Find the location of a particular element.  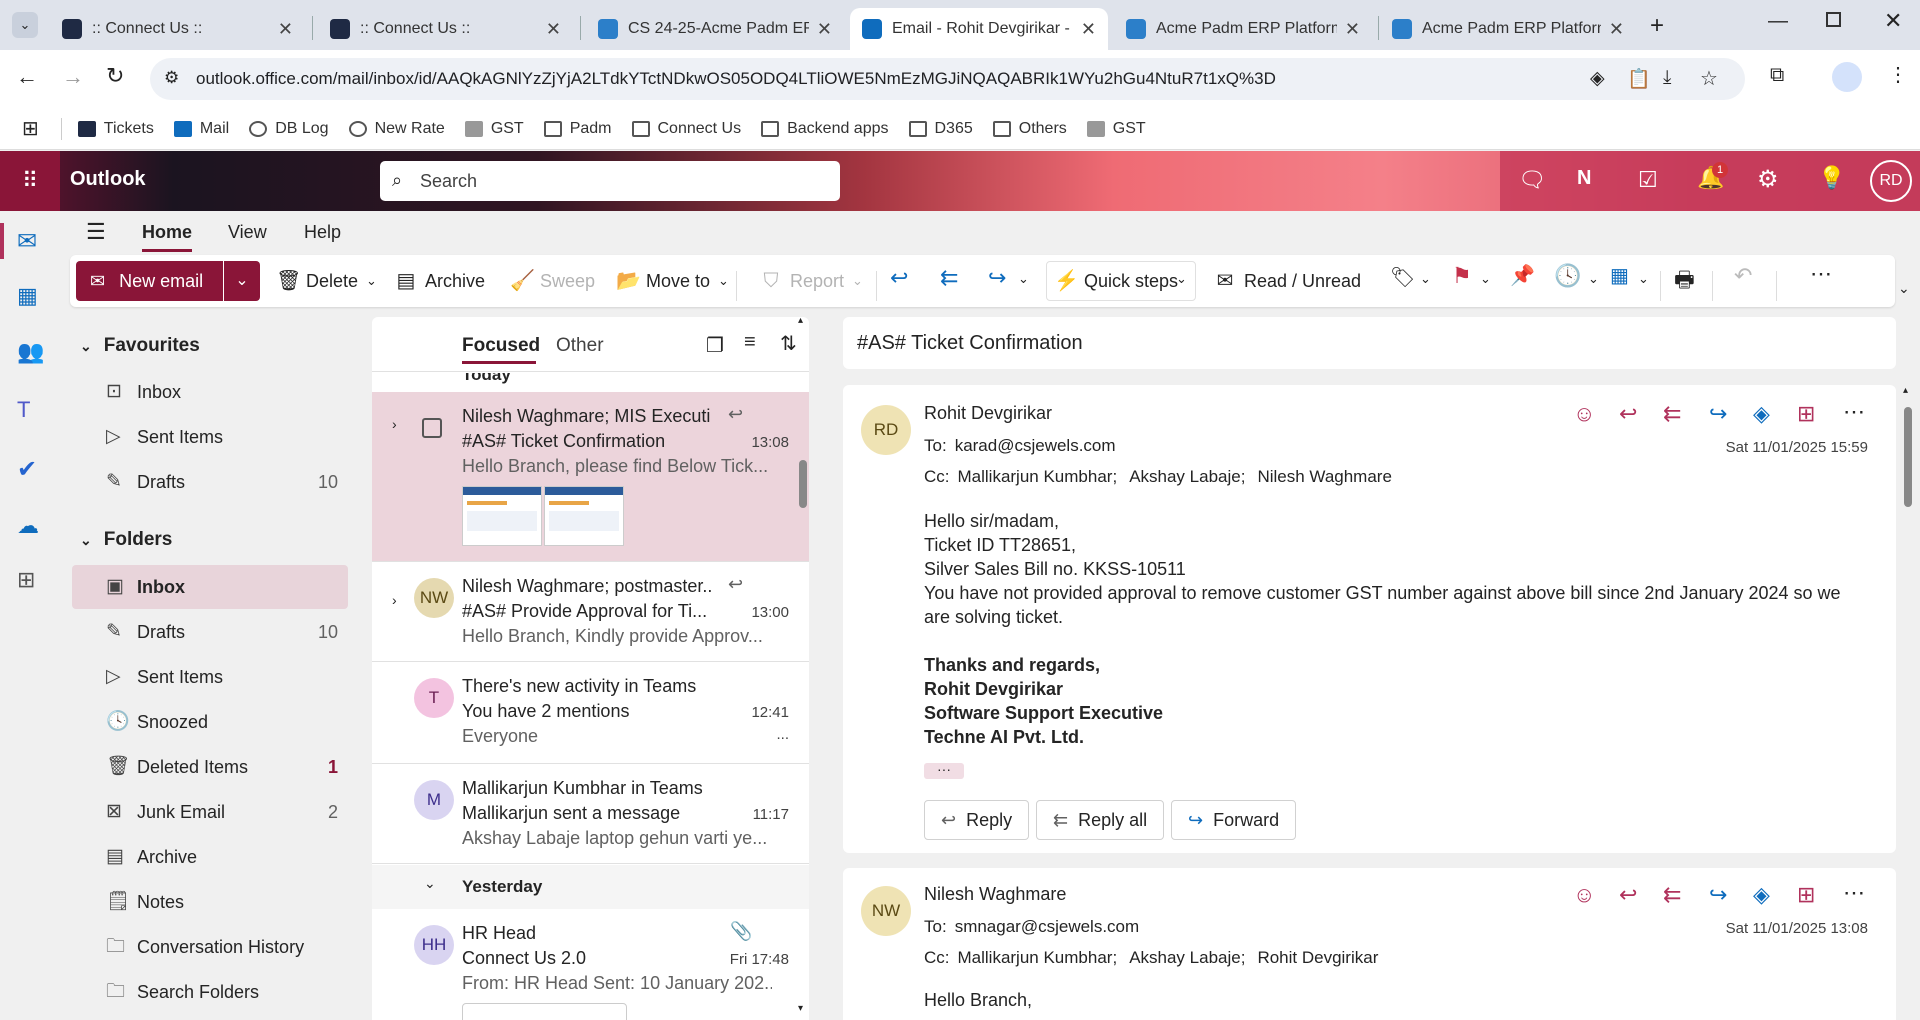

reply-all-button: ⇇ Reply all is located at coordinates (1100, 820).